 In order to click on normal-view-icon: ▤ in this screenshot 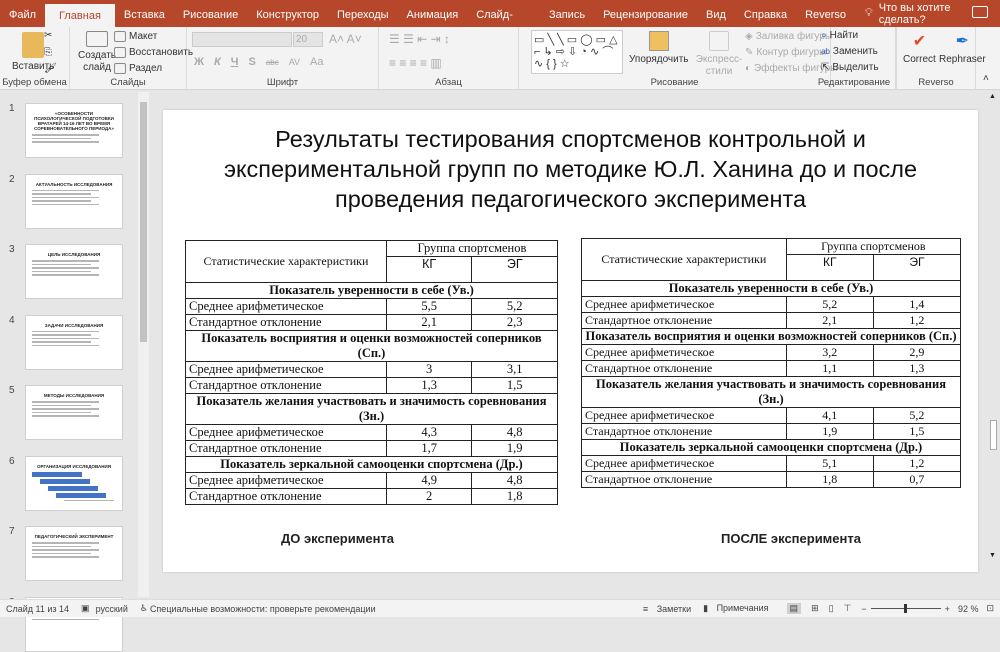, I will do `click(794, 608)`.